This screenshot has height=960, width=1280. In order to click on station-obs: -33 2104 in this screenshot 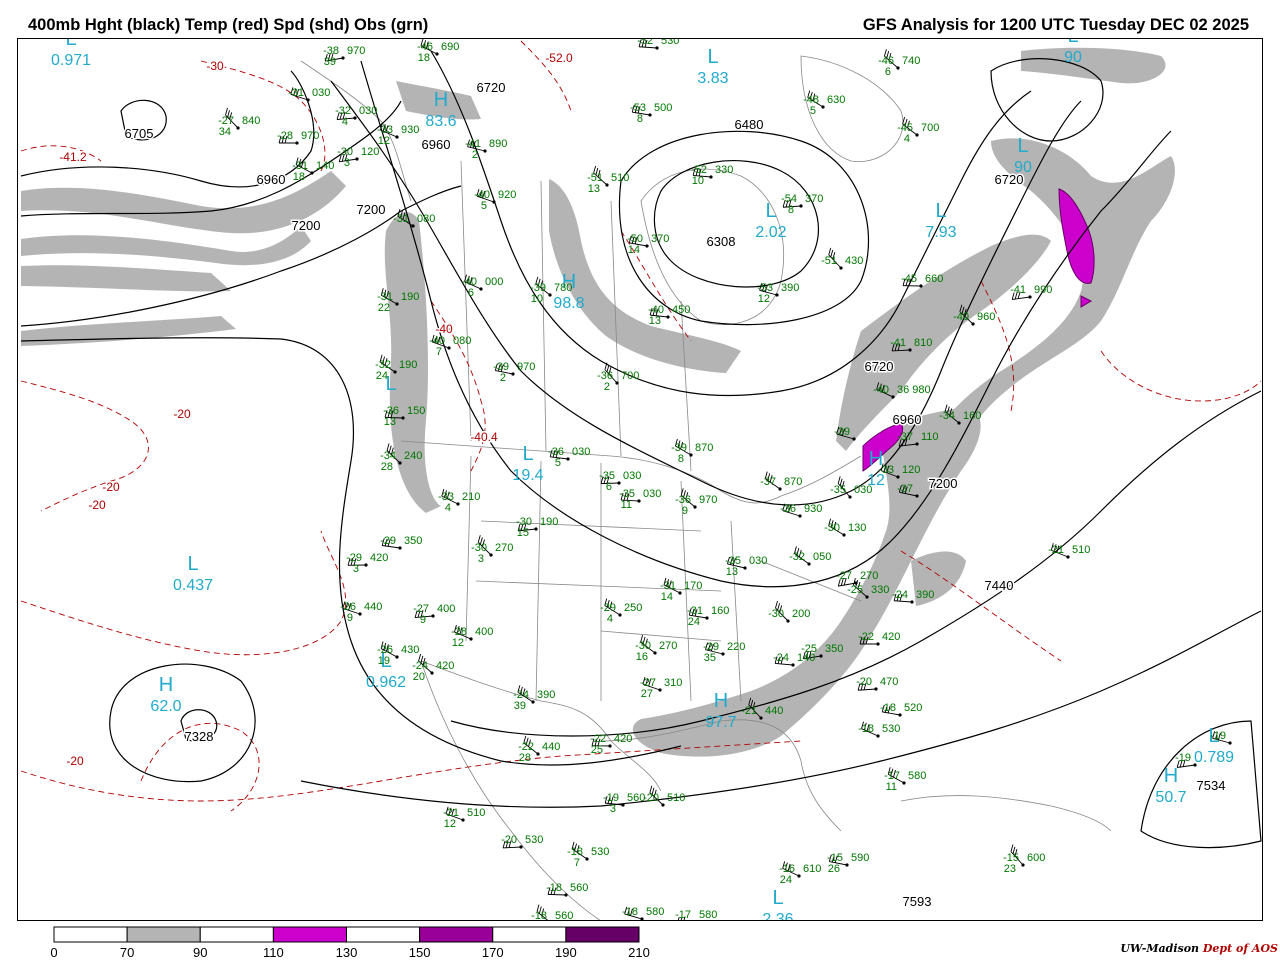, I will do `click(459, 501)`.